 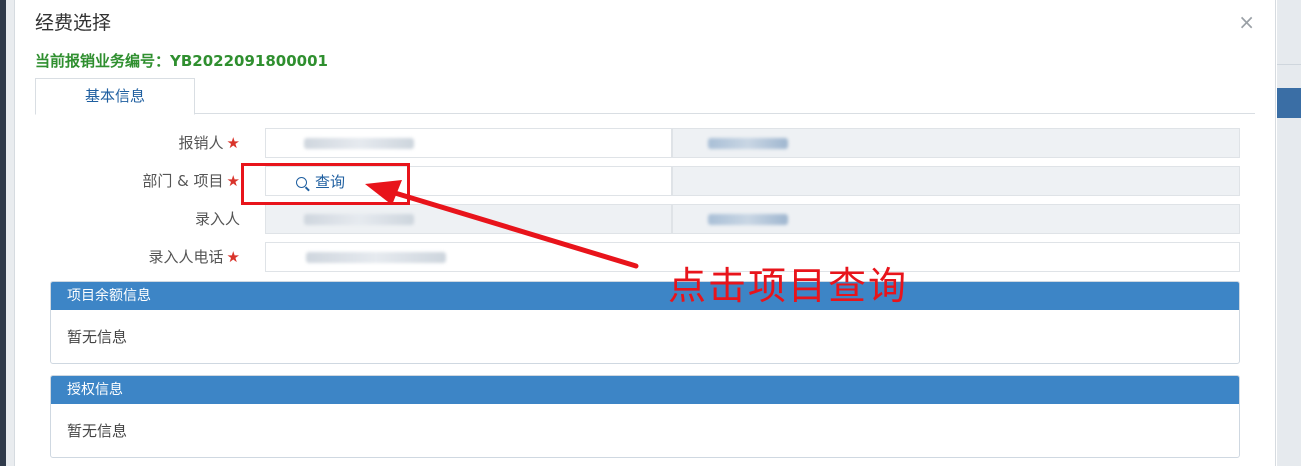 I want to click on search-icon, so click(x=301, y=182).